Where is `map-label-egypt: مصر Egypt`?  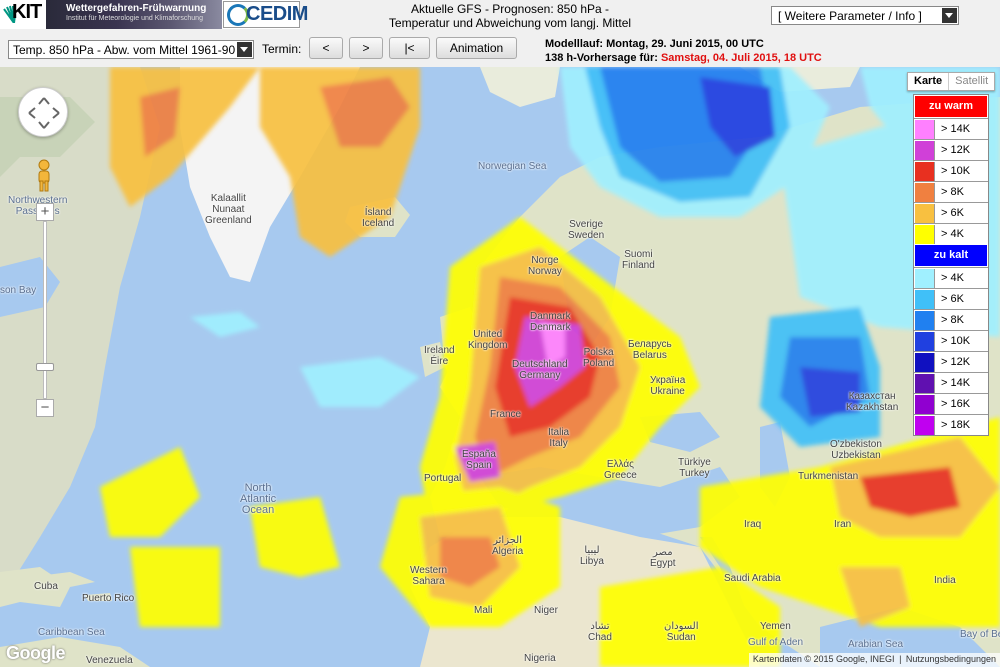 map-label-egypt: مصر Egypt is located at coordinates (663, 558).